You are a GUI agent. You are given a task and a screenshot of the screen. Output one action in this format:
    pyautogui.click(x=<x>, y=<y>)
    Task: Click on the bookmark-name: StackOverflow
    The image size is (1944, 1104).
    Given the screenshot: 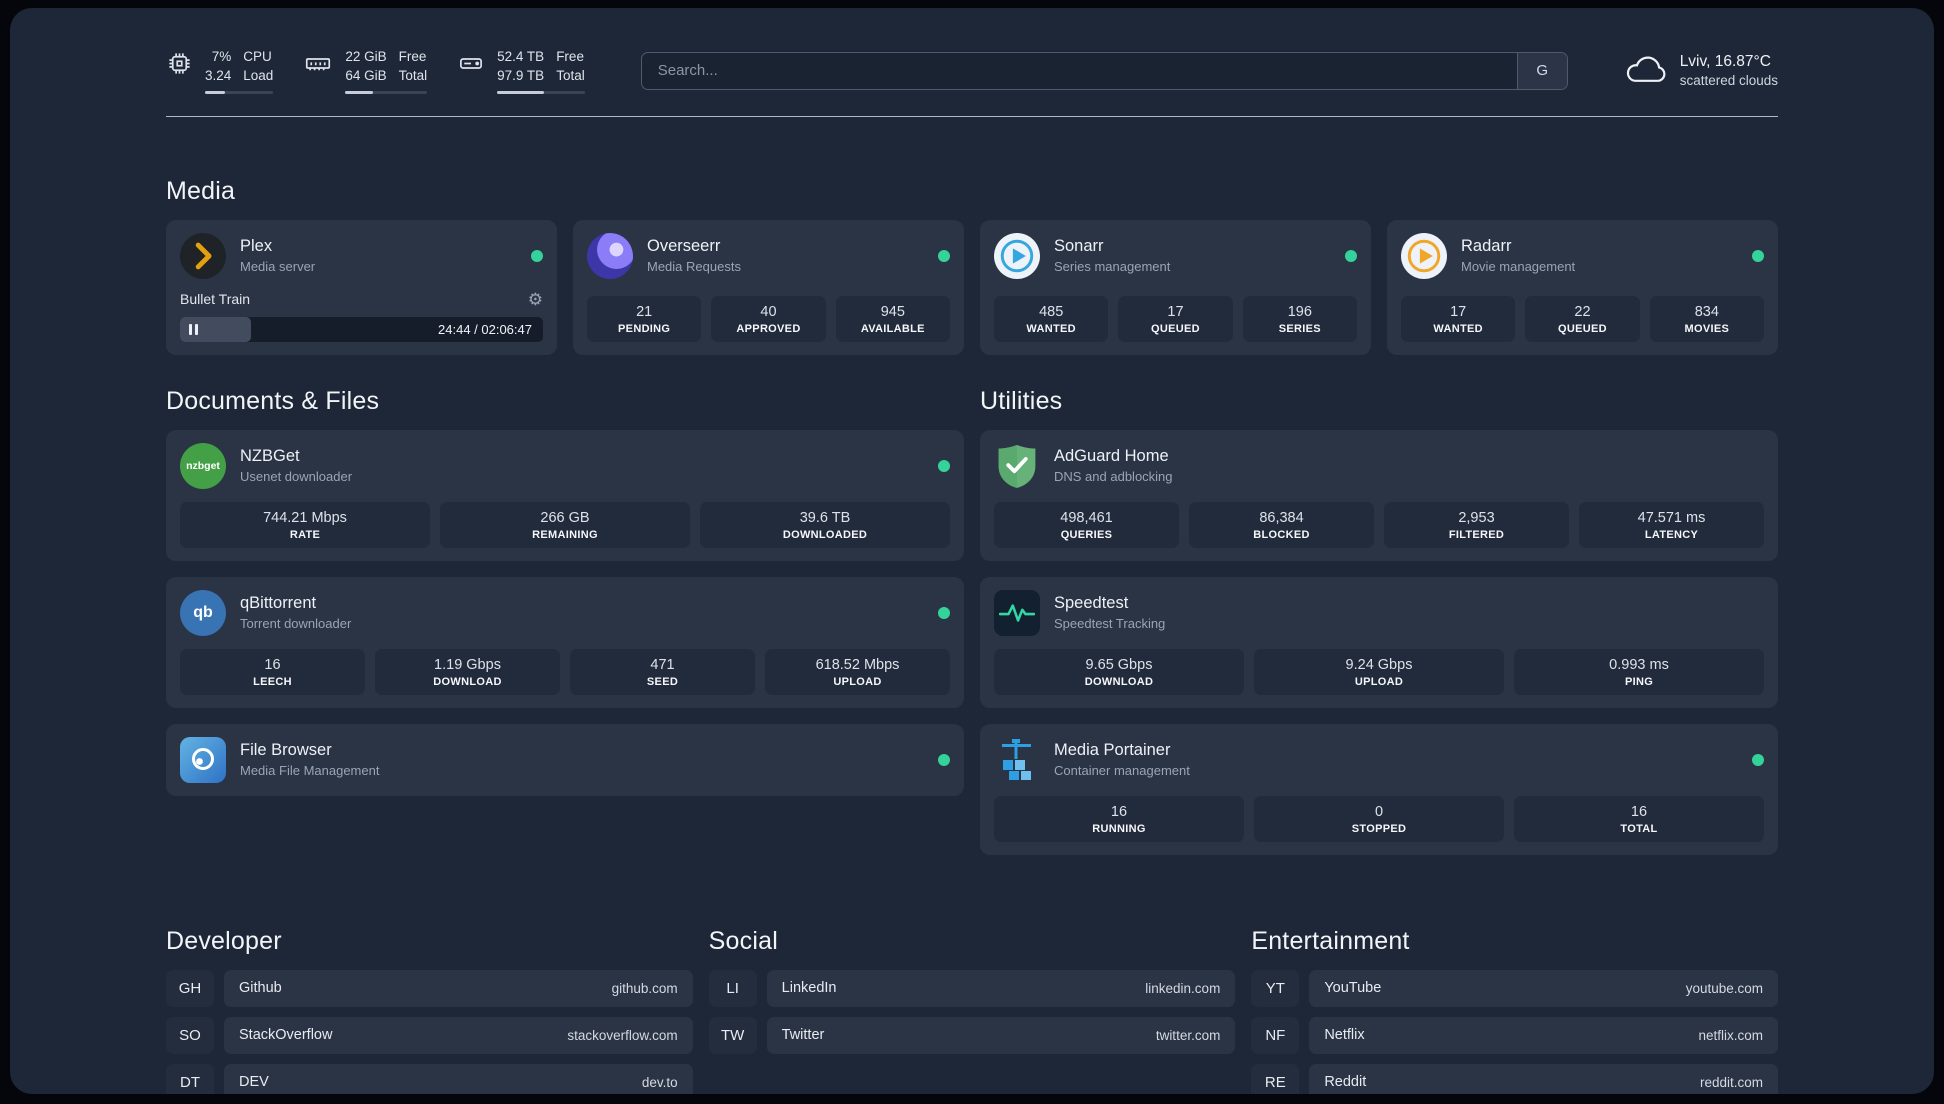 What is the action you would take?
    pyautogui.click(x=286, y=1035)
    